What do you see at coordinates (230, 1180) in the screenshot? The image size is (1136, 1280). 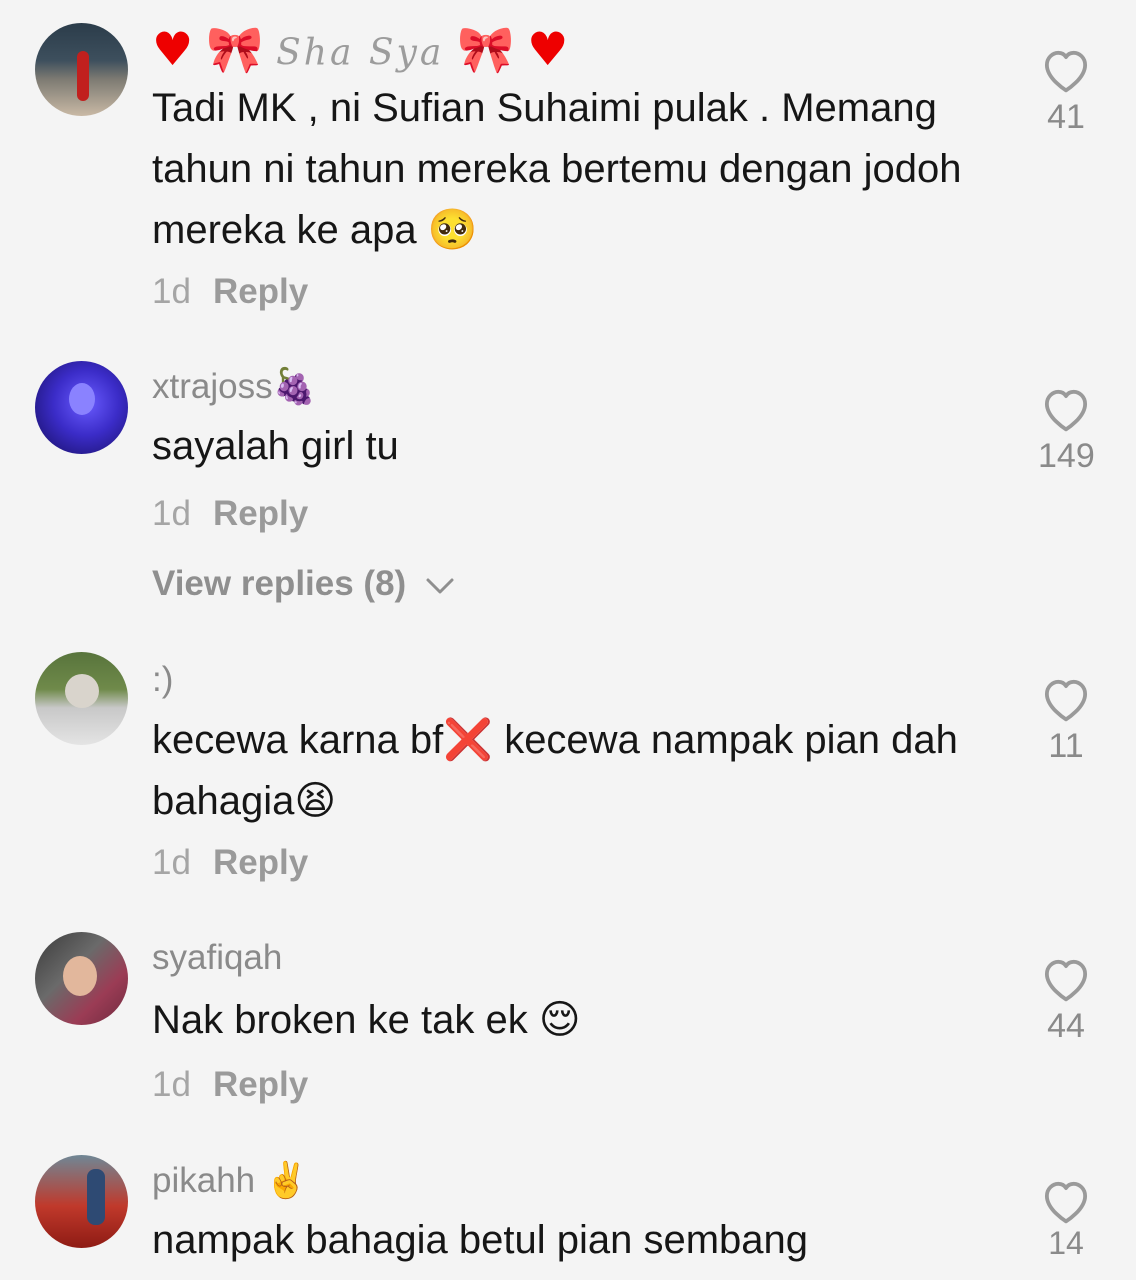 I see `username: pikahh ✌️` at bounding box center [230, 1180].